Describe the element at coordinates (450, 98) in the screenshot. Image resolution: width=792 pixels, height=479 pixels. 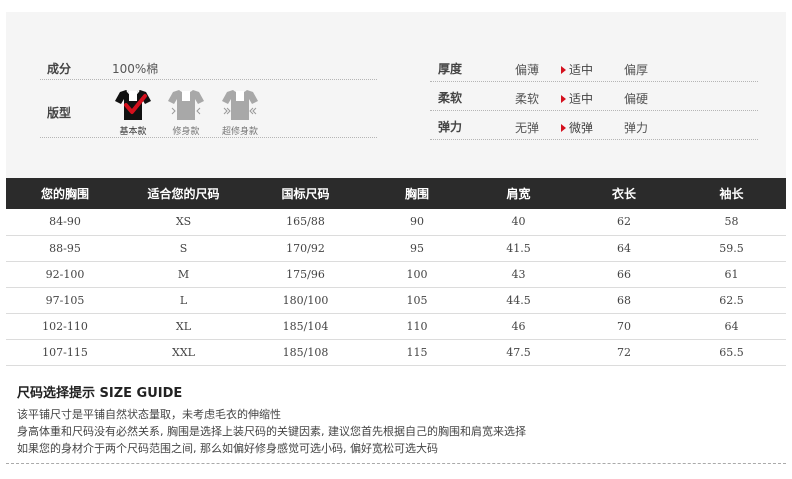
I see `softness-label: 柔软` at that location.